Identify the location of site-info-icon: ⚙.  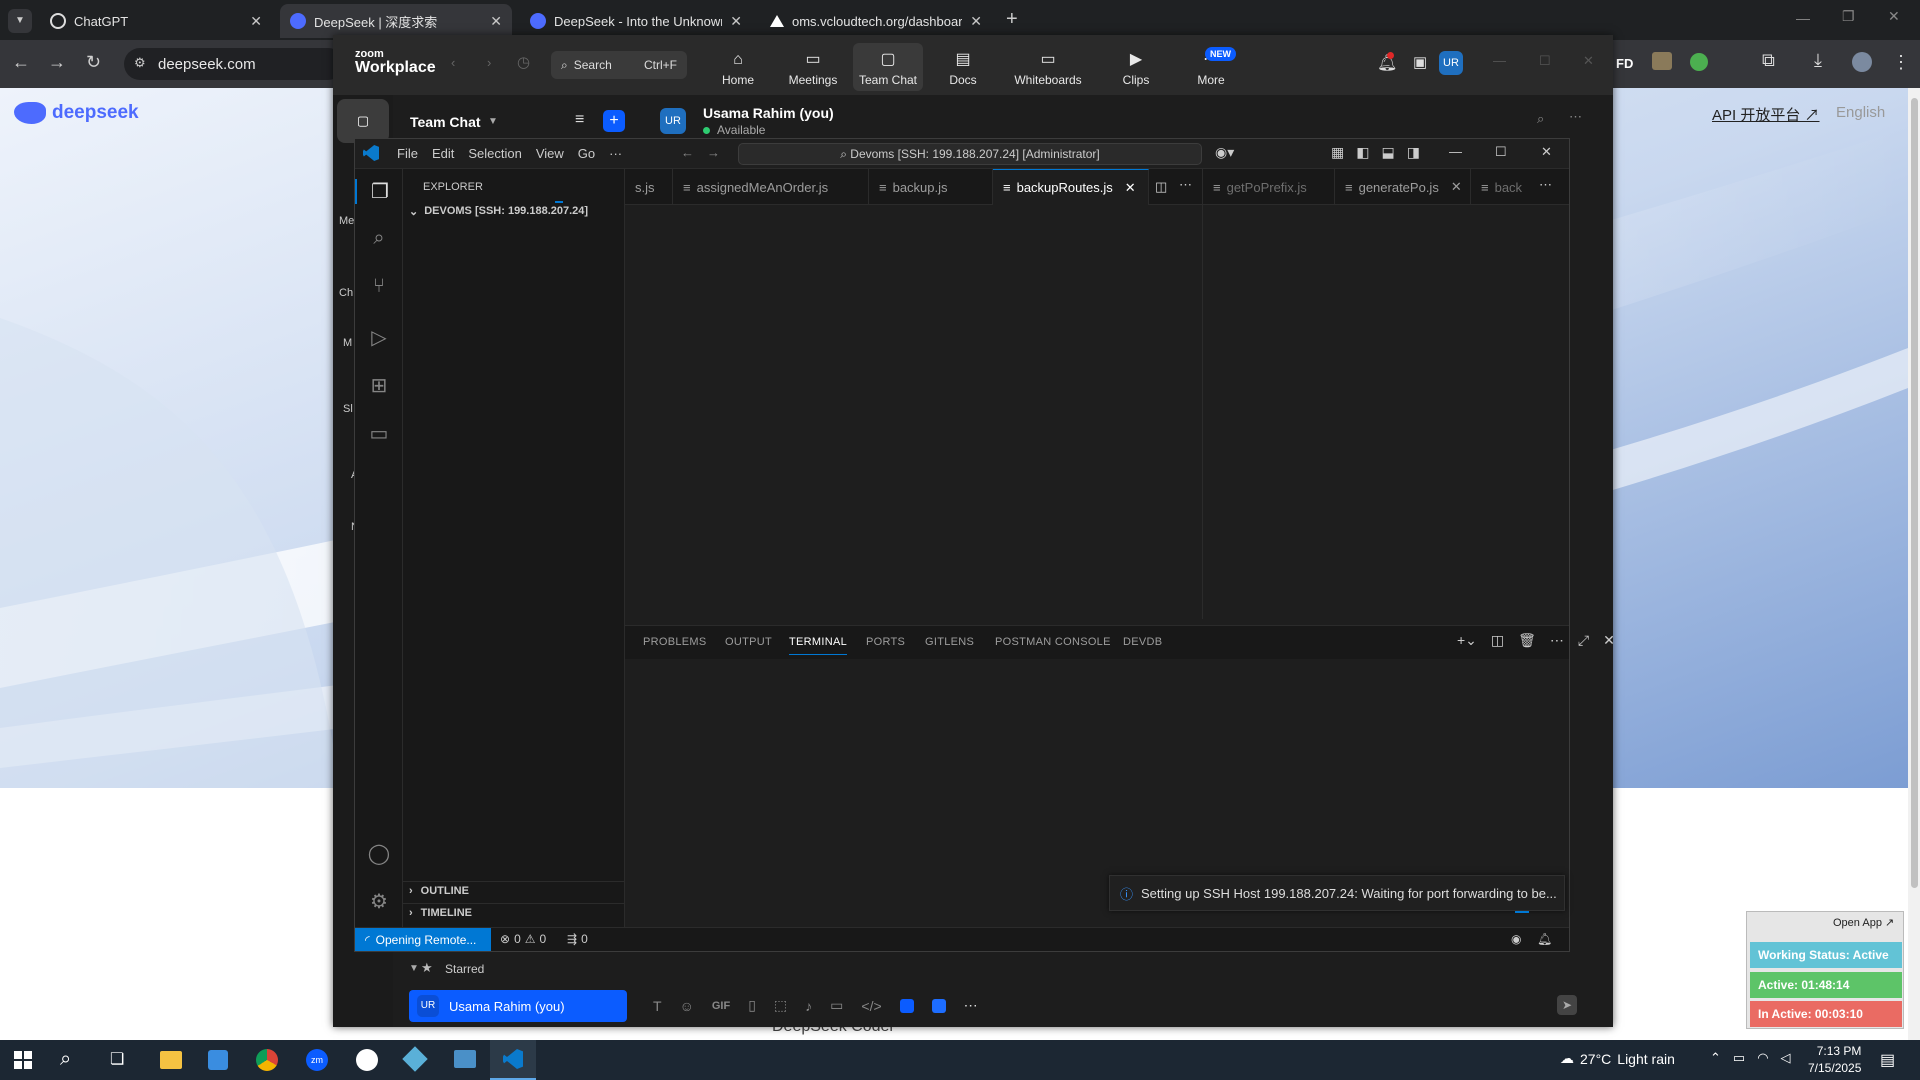
(140, 63).